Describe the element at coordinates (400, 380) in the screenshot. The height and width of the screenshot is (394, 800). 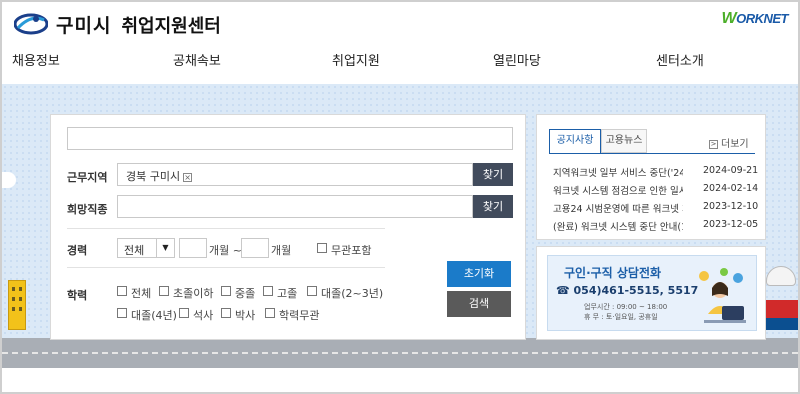
I see `footer-strip` at that location.